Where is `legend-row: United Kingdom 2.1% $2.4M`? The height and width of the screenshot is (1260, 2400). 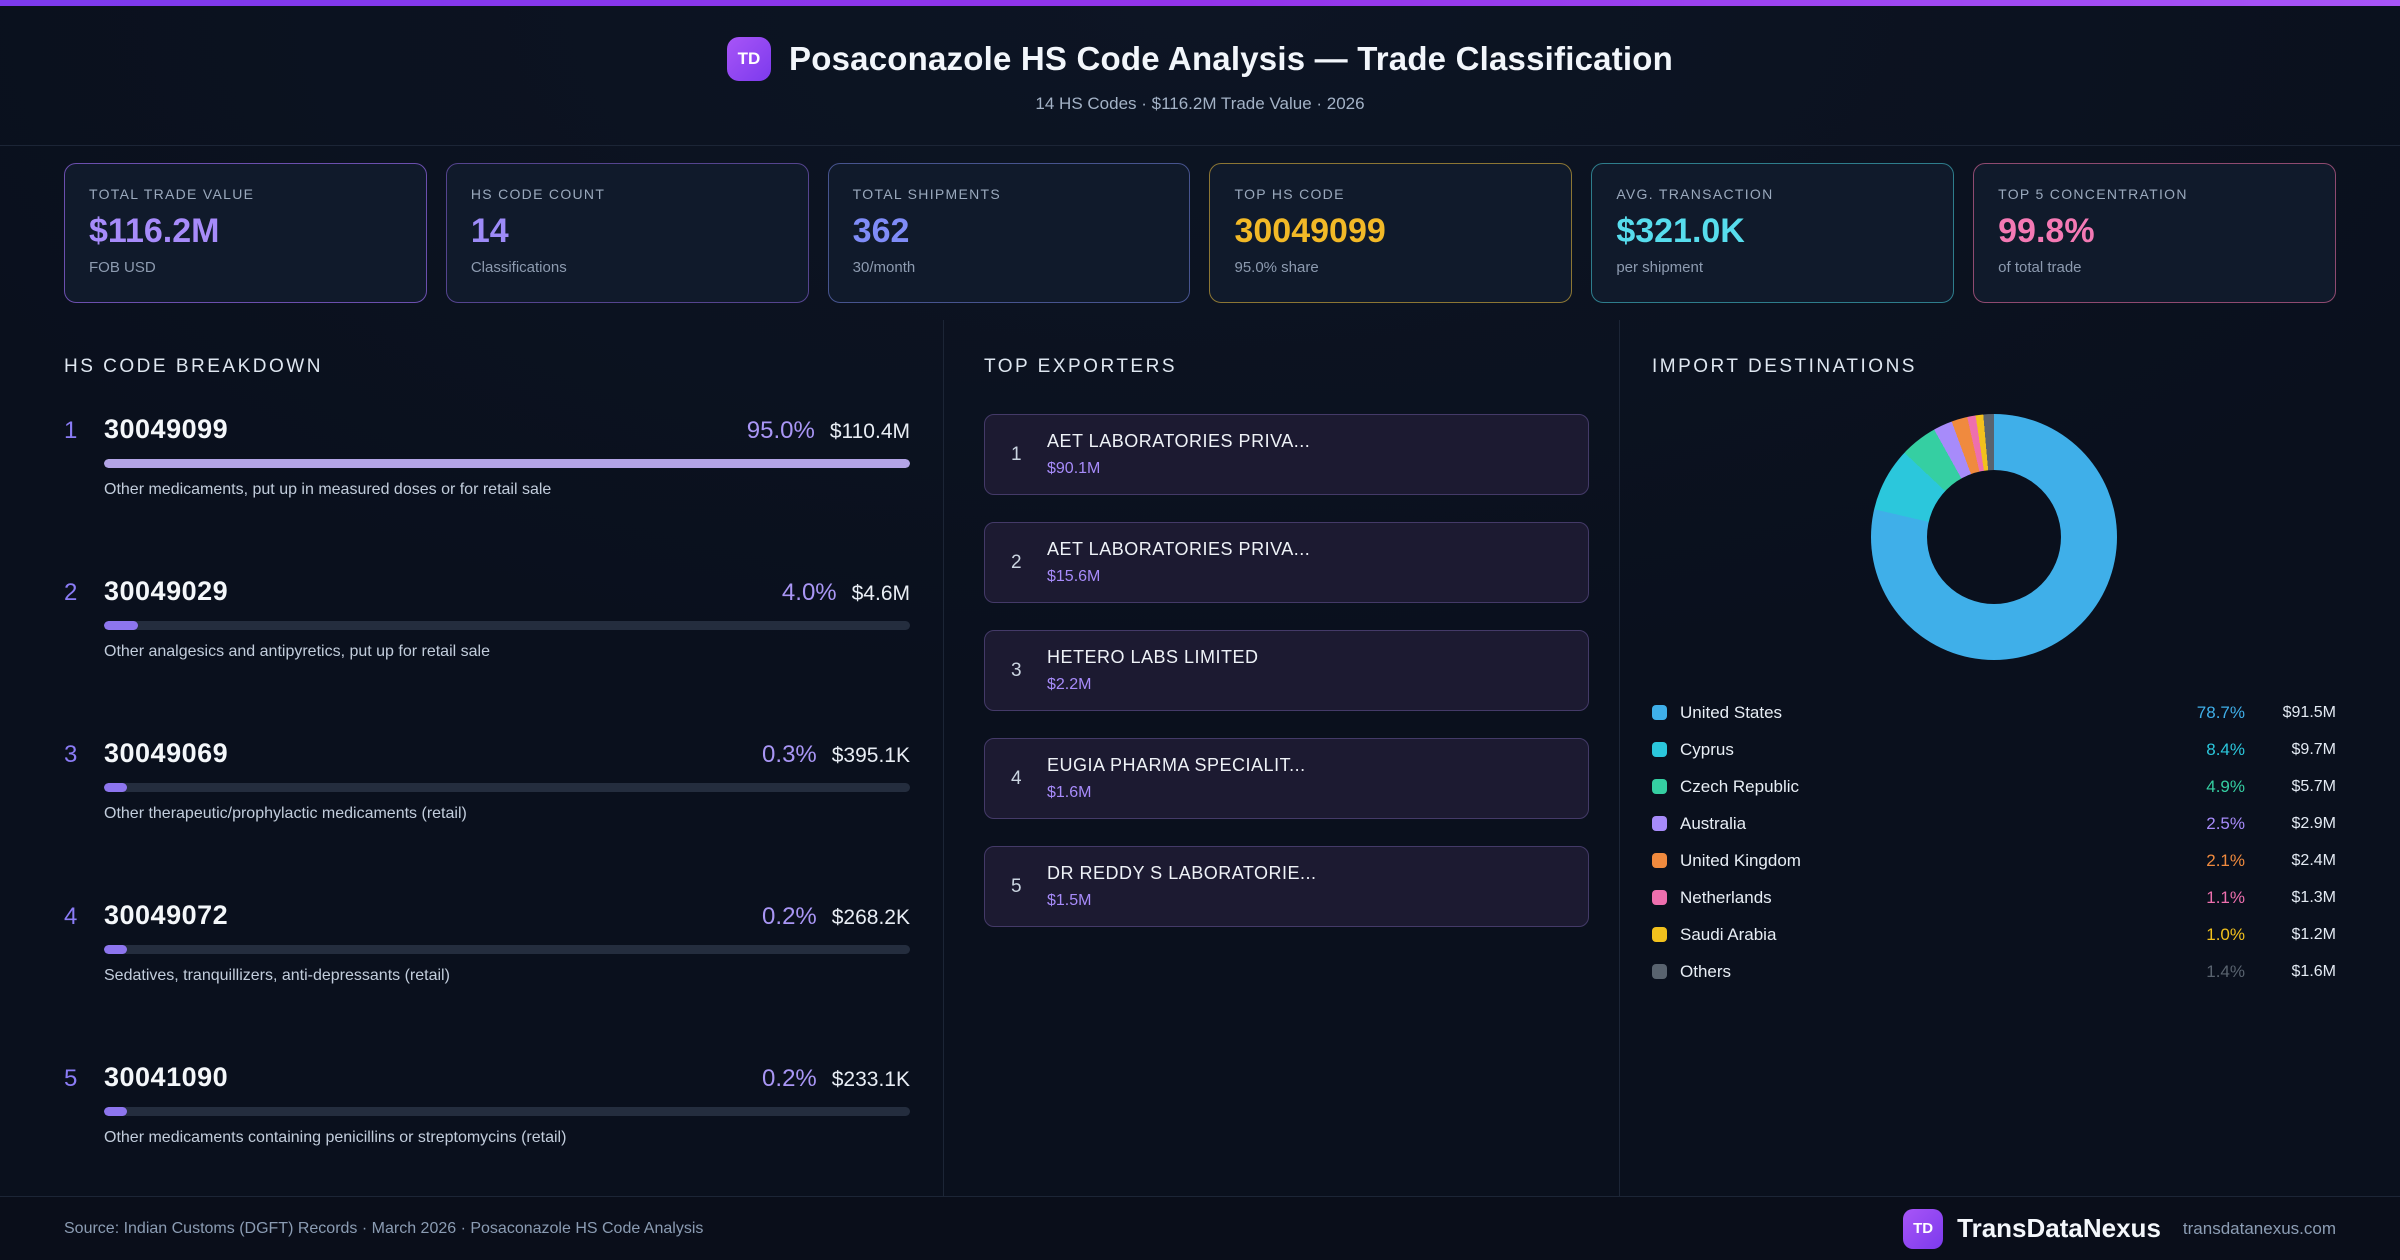
legend-row: United Kingdom 2.1% $2.4M is located at coordinates (1994, 860).